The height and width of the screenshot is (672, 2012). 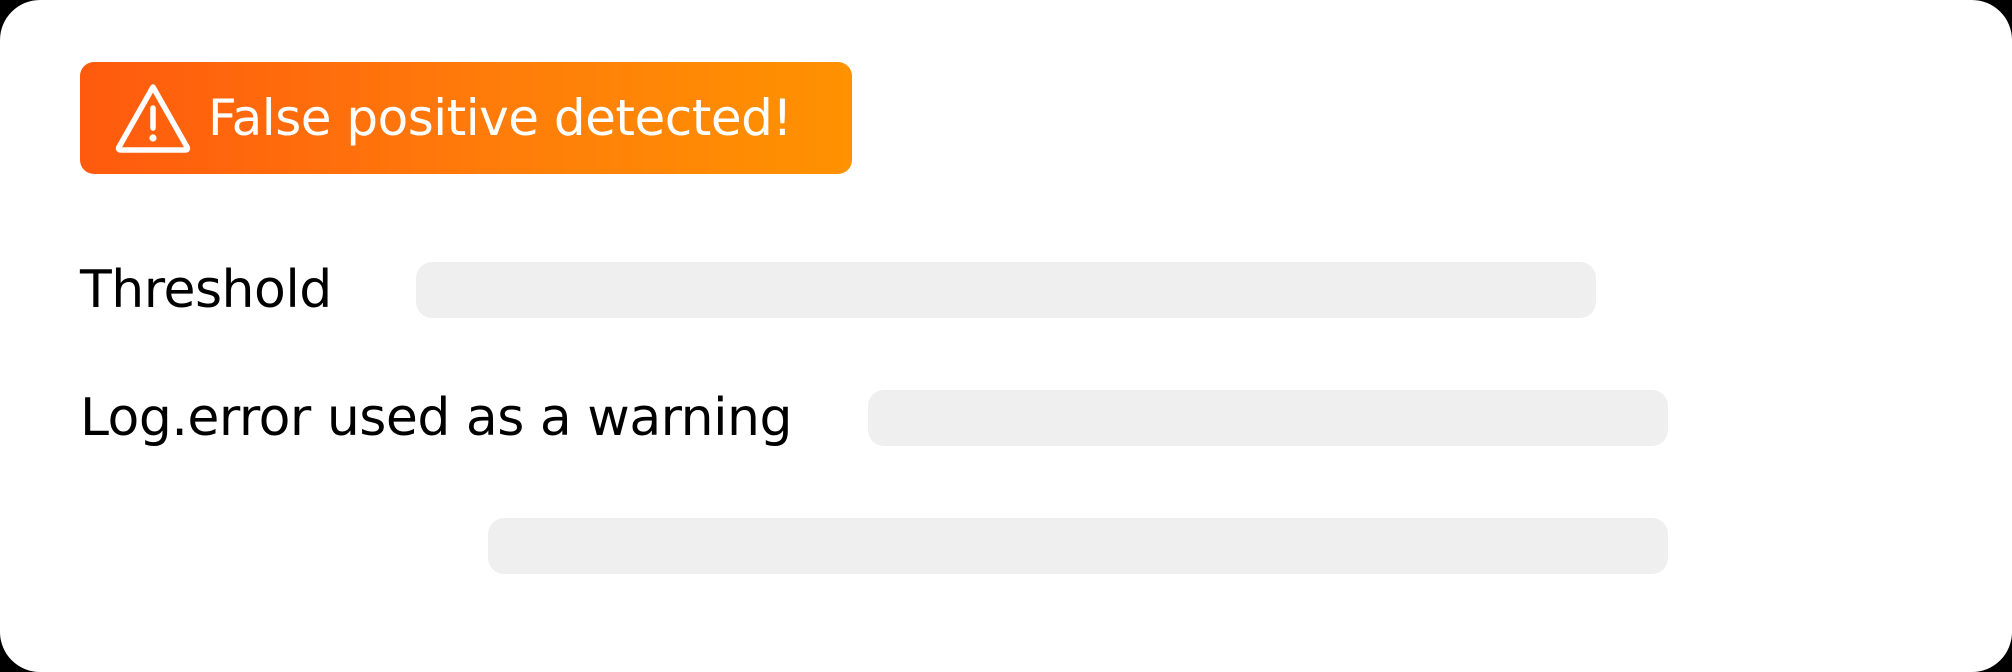 What do you see at coordinates (1006, 290) in the screenshot?
I see `threshold-placeholder-bar` at bounding box center [1006, 290].